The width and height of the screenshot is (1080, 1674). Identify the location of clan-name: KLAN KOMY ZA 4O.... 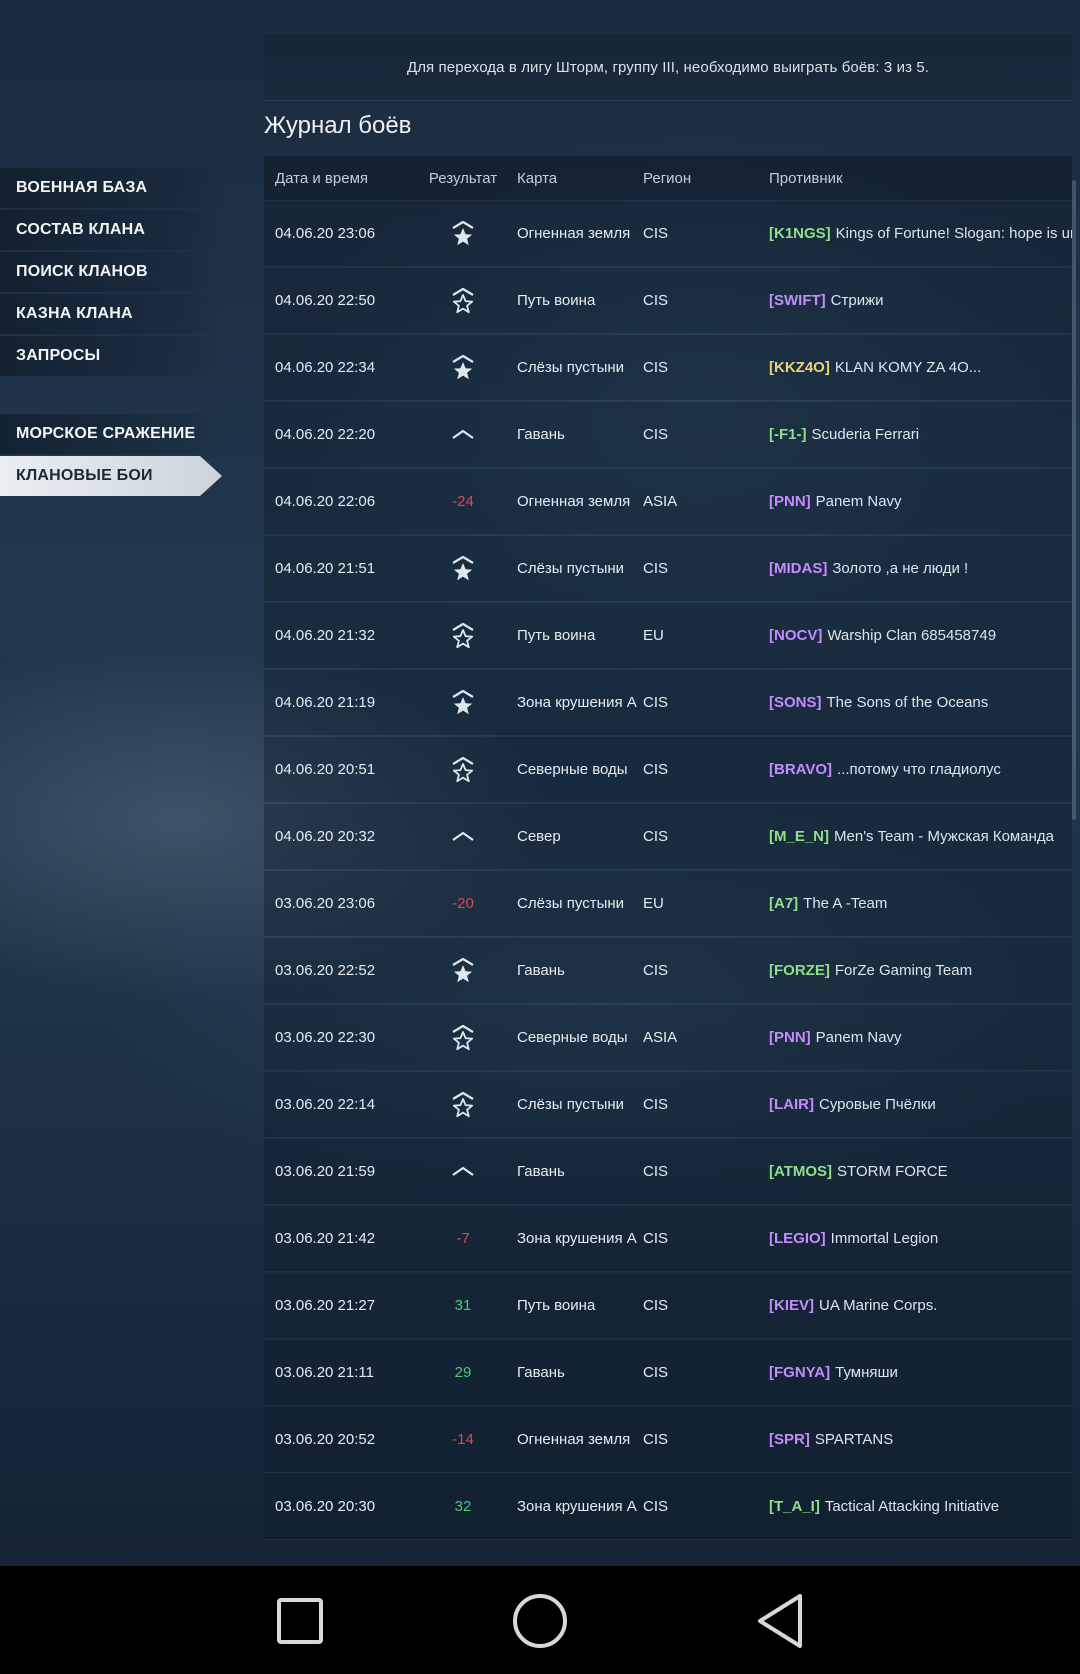
(908, 367).